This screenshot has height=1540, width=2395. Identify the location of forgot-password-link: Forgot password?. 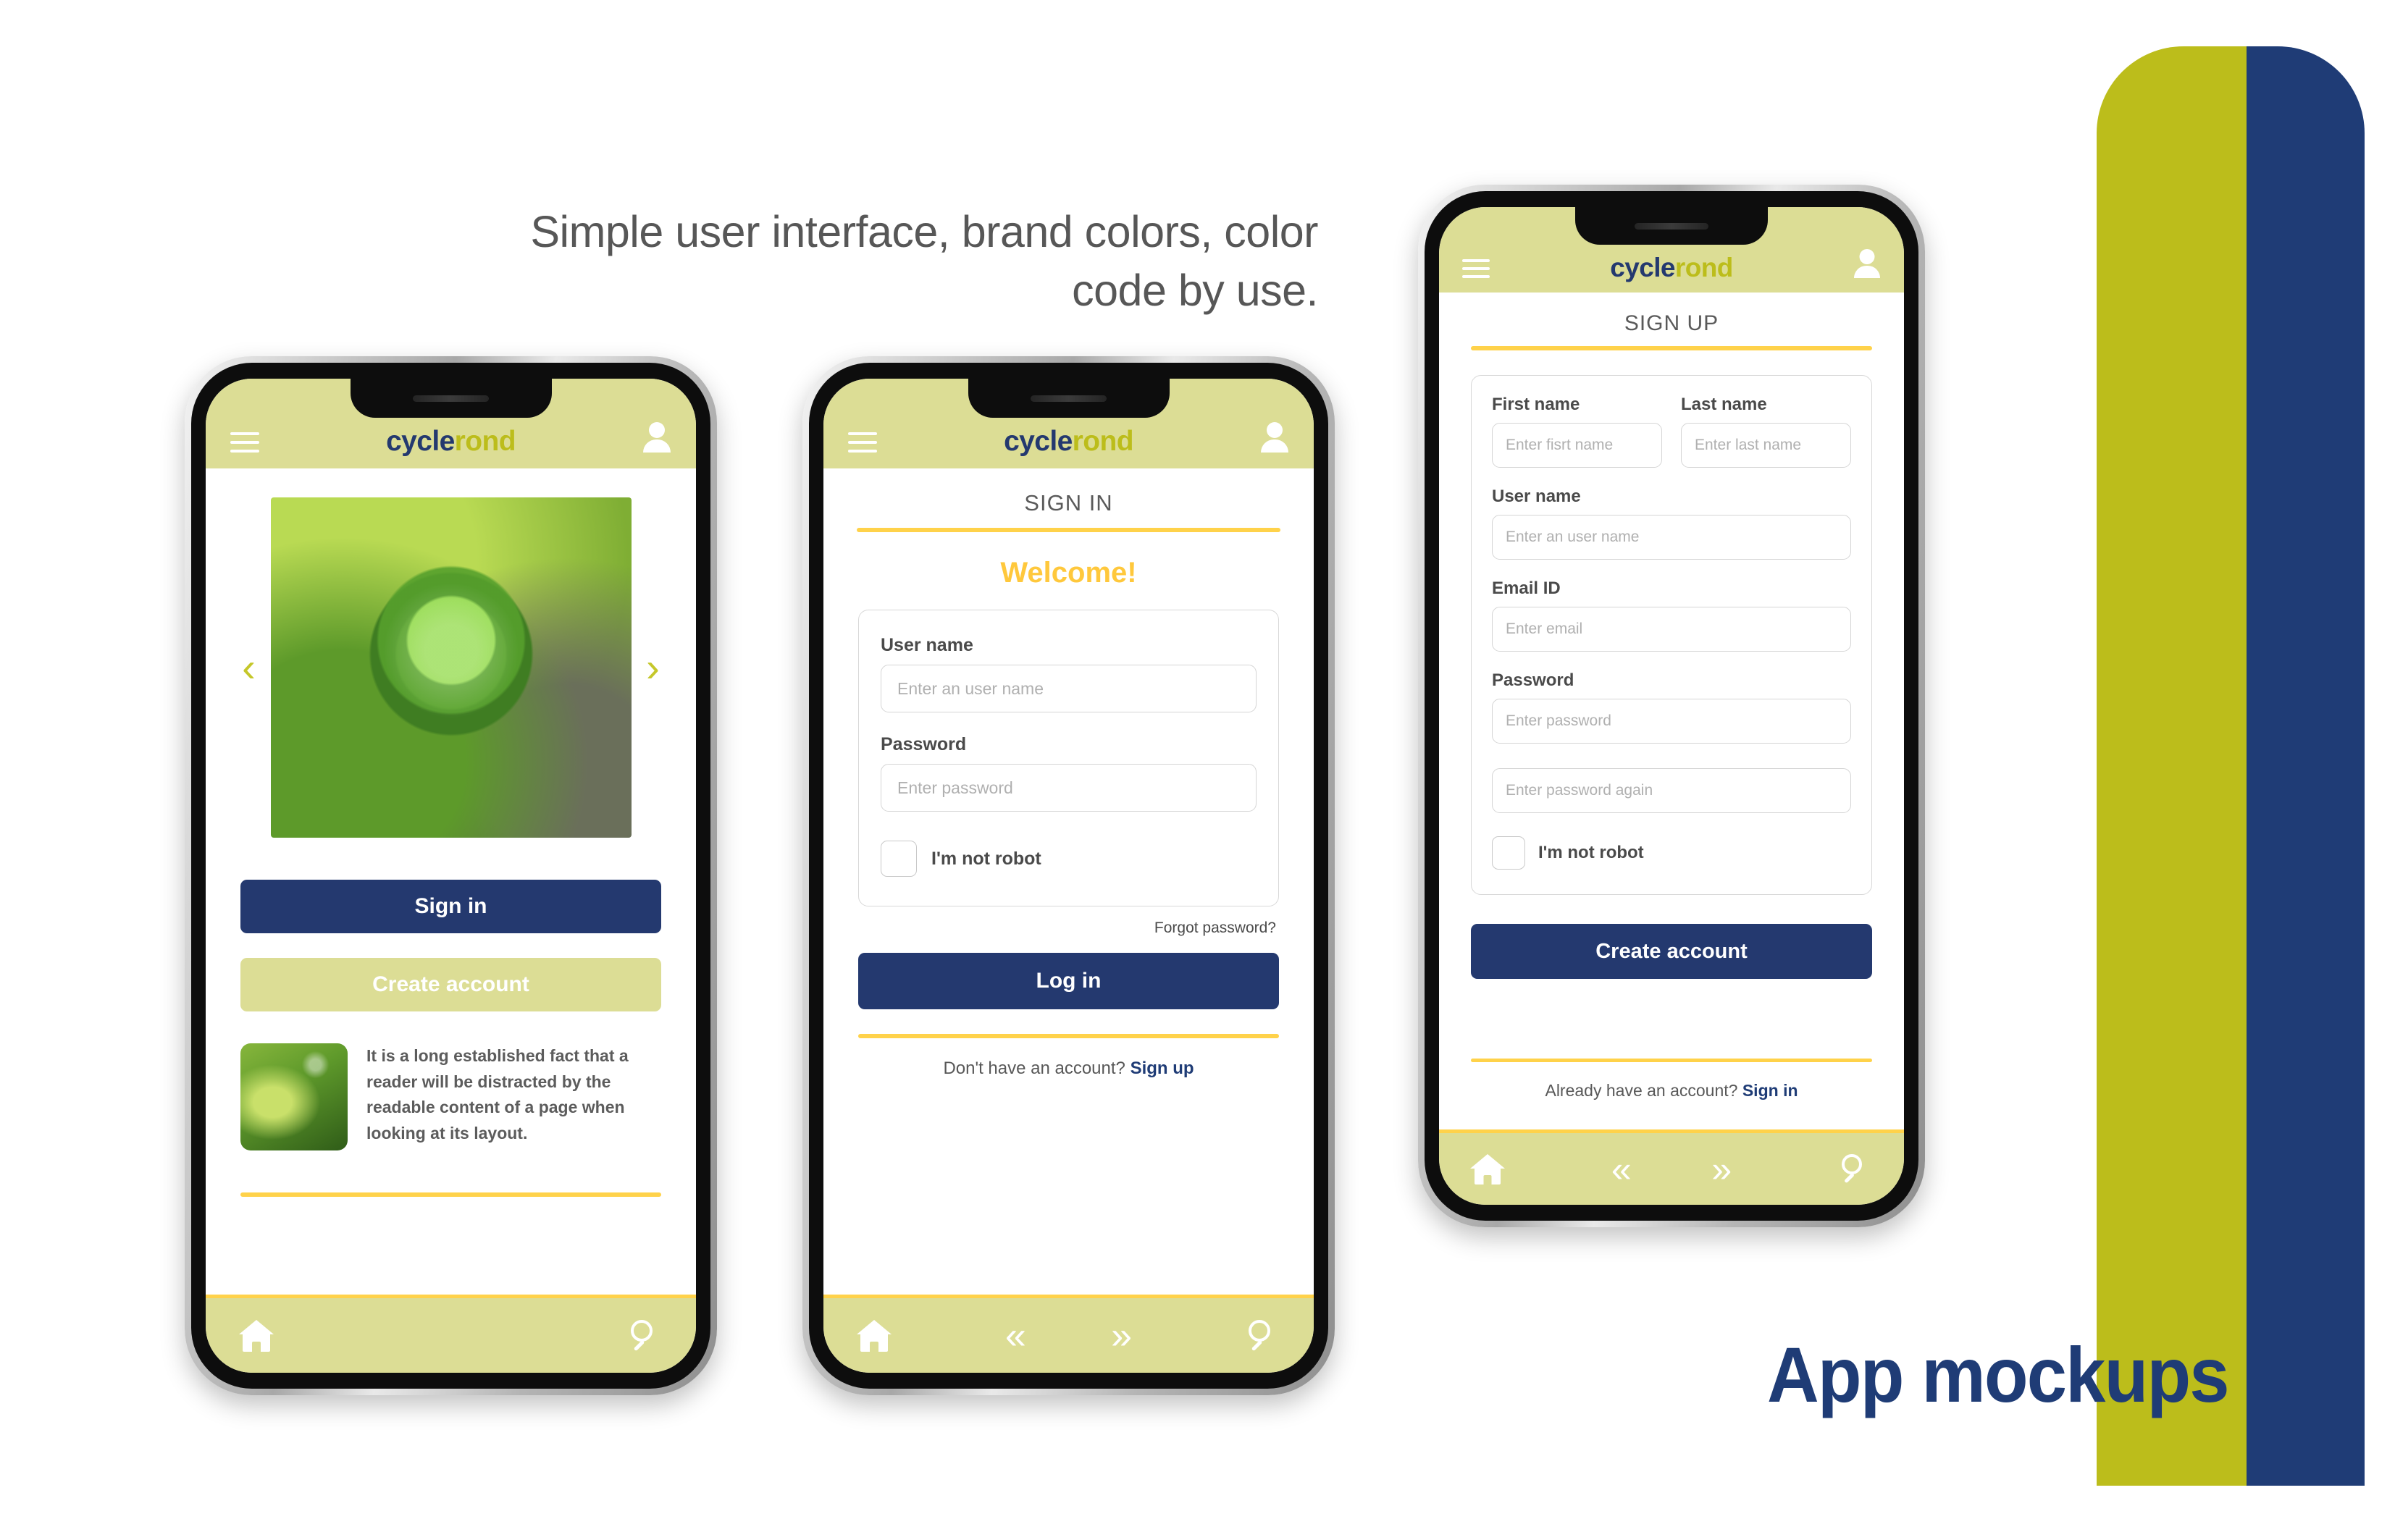
(1049, 929).